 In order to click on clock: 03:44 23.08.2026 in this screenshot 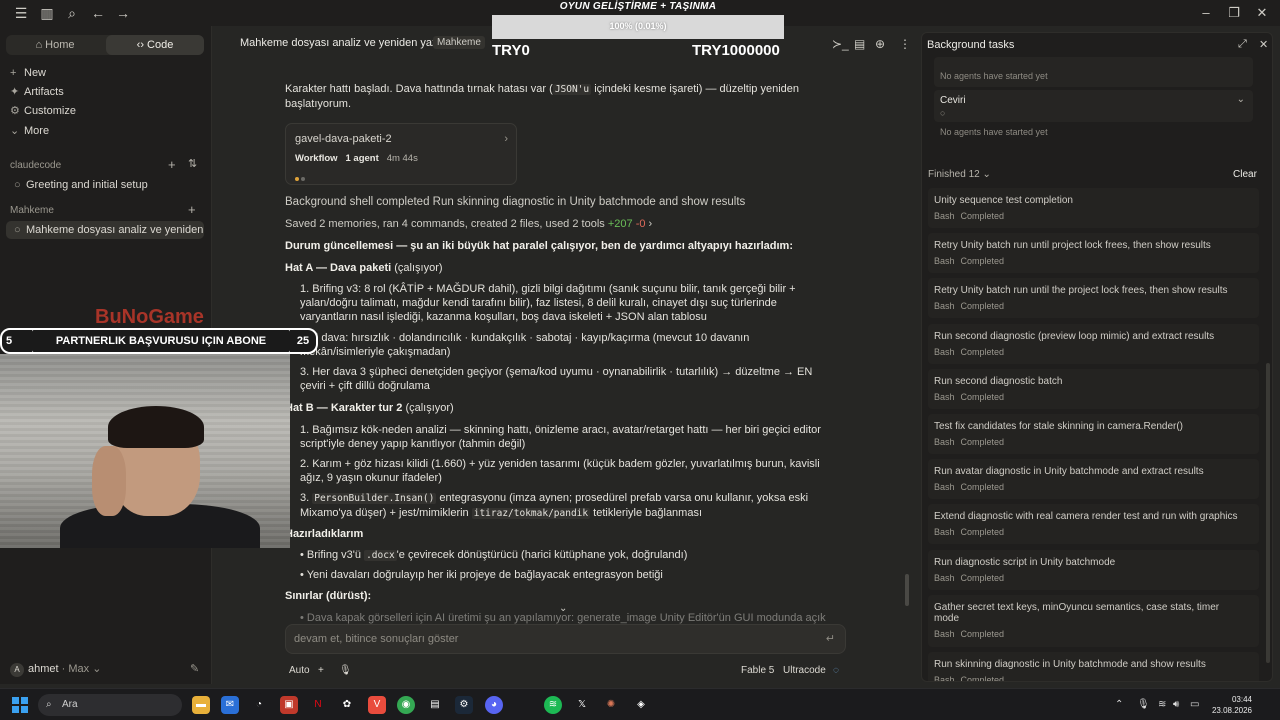, I will do `click(1230, 705)`.